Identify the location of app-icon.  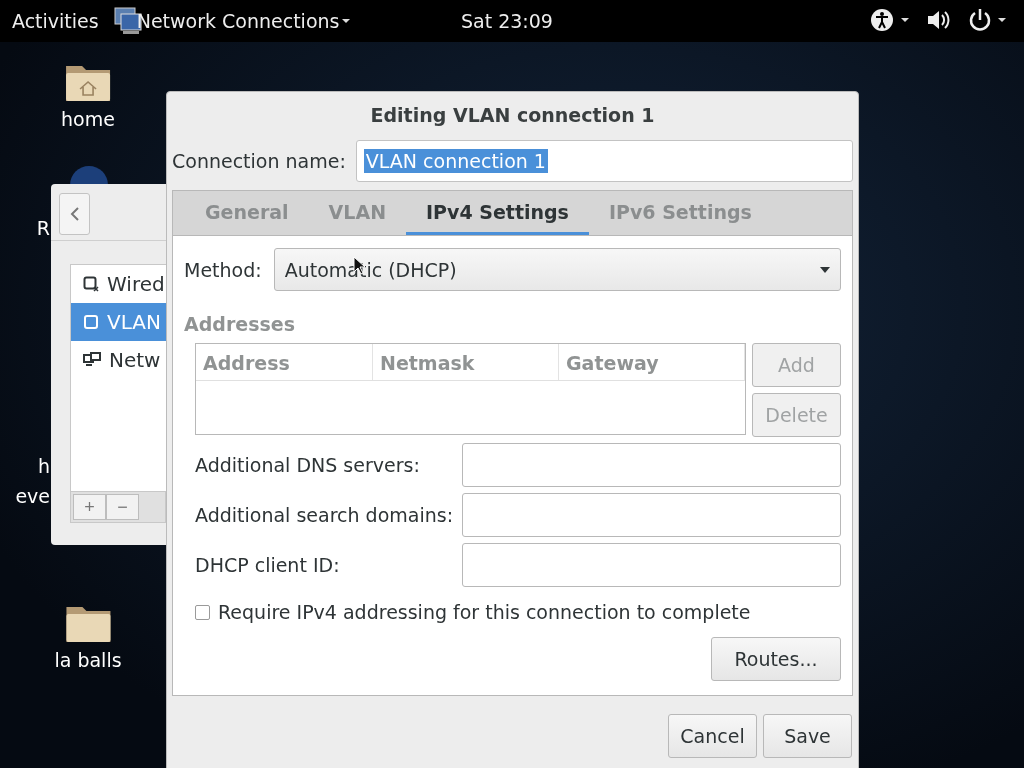
(89, 174).